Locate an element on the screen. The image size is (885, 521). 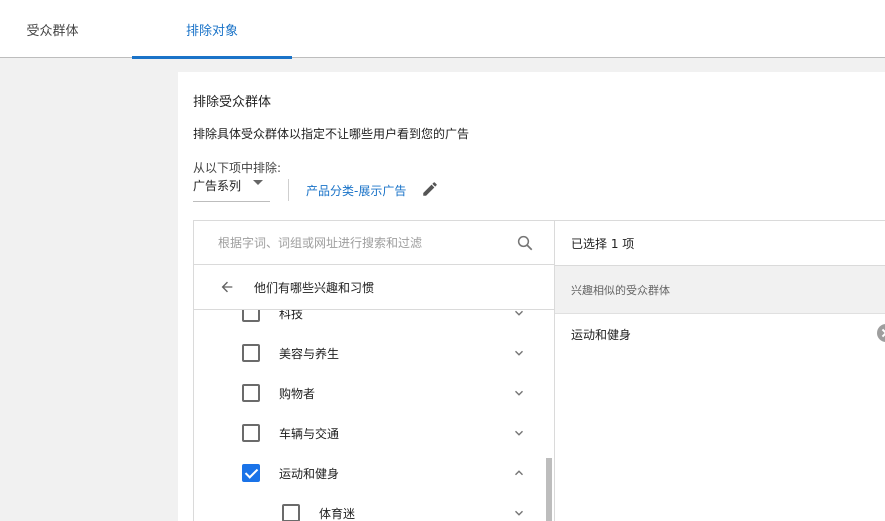
list-item: 科技 is located at coordinates (374, 322).